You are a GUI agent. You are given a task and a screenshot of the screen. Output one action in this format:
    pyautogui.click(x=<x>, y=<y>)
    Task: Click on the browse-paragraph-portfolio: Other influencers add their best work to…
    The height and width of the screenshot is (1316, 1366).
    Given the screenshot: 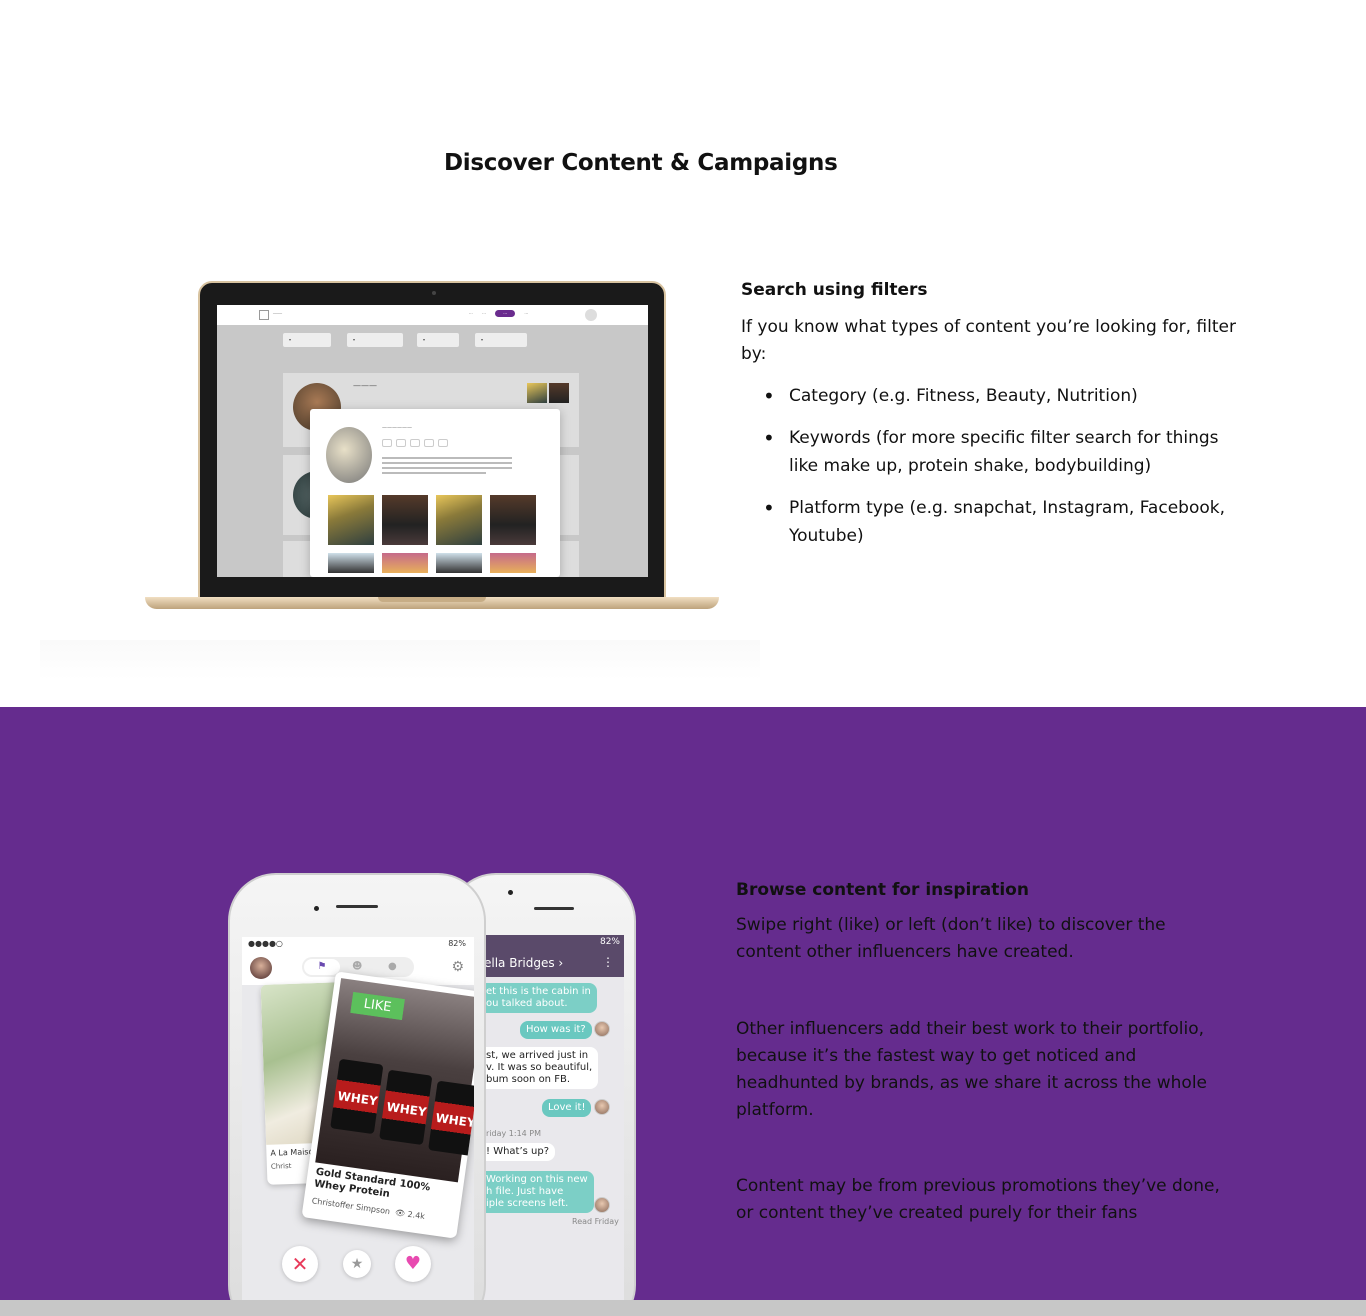 What is the action you would take?
    pyautogui.click(x=971, y=1069)
    